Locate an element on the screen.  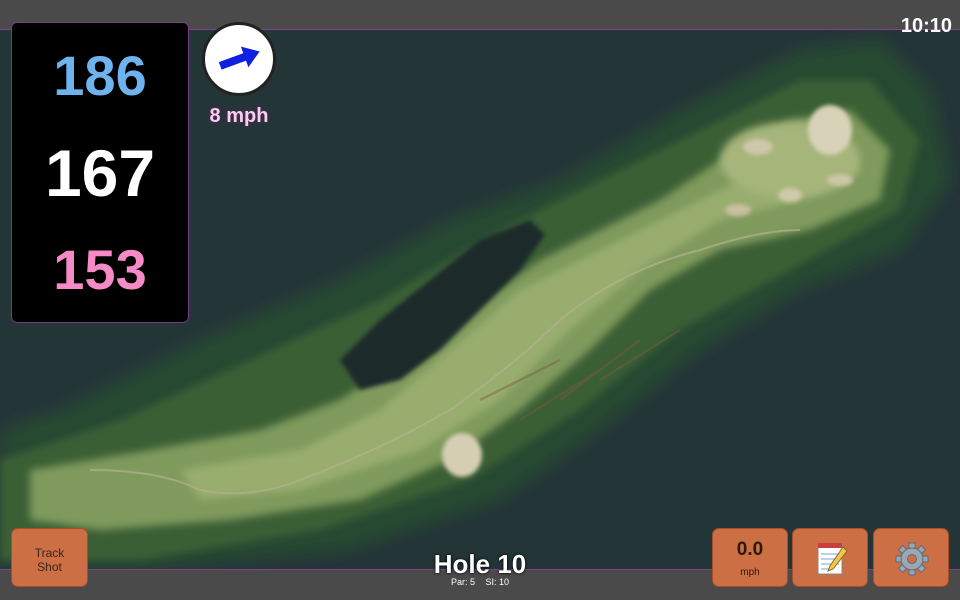
wind-indicator is located at coordinates (239, 59).